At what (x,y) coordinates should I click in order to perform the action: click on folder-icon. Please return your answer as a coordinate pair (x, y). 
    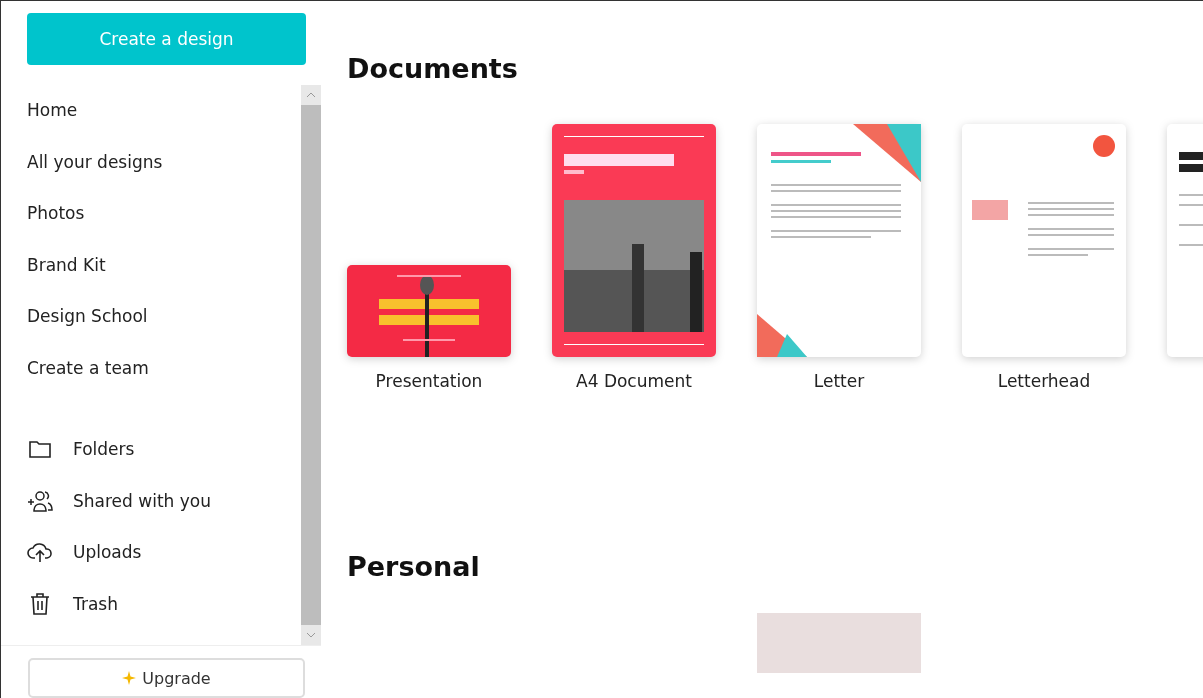
    Looking at the image, I should click on (40, 449).